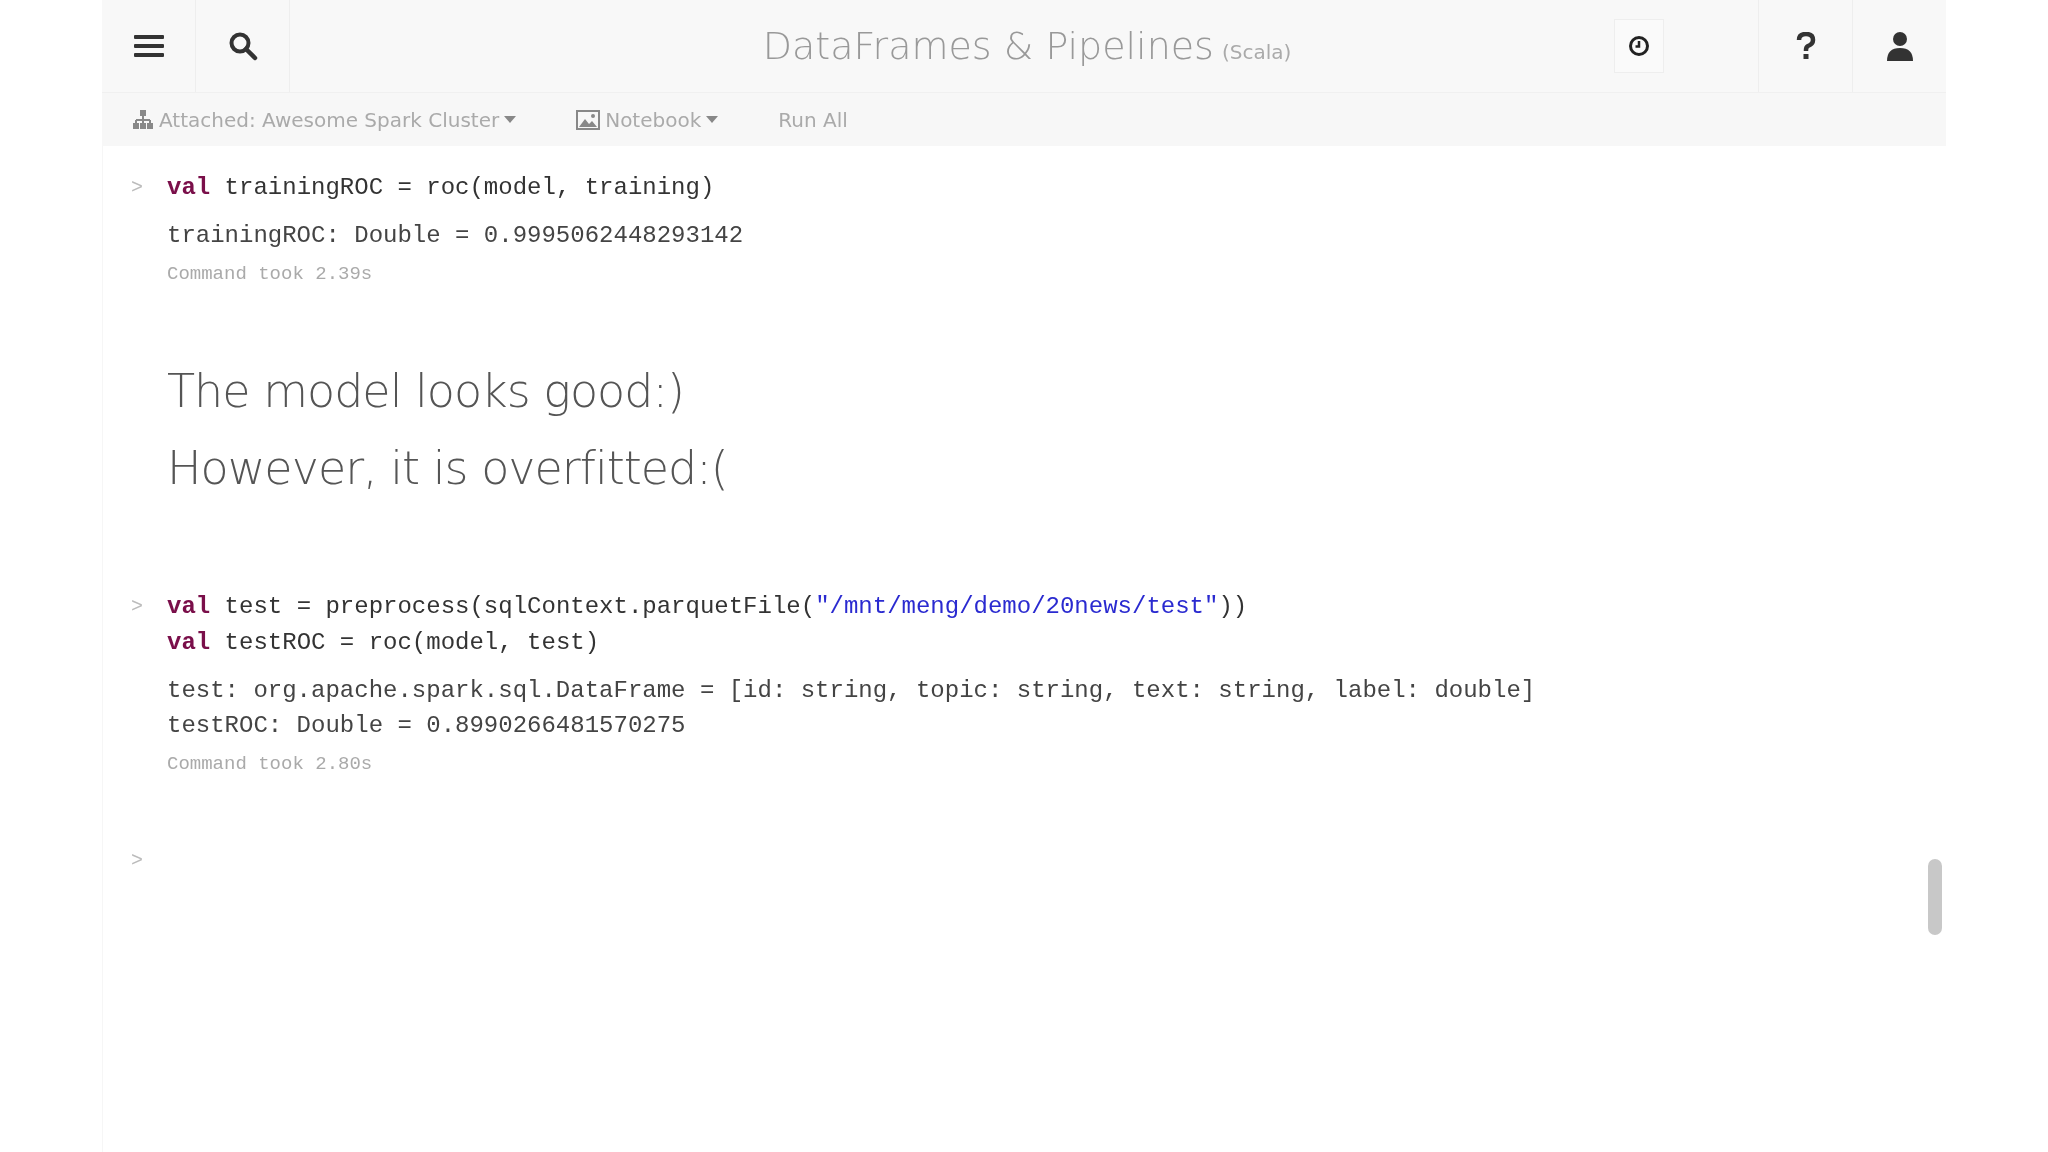 The image size is (2048, 1152). I want to click on cluster-icon, so click(143, 119).